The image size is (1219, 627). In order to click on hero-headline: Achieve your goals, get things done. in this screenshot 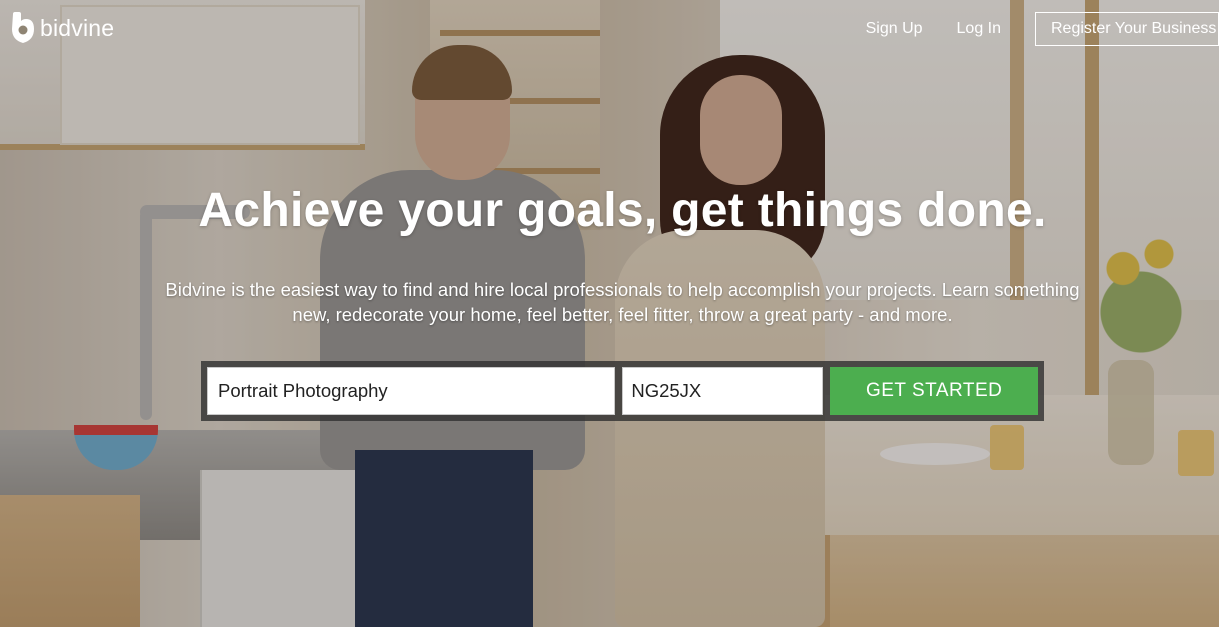, I will do `click(622, 210)`.